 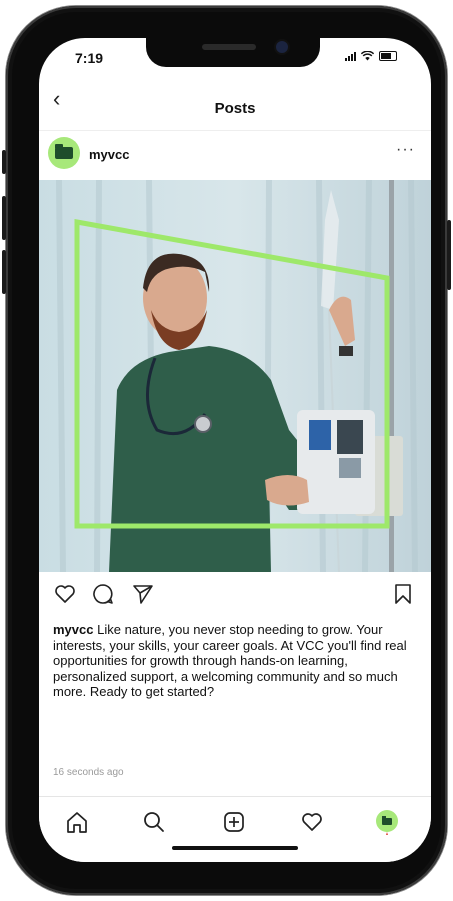 I want to click on power-button, so click(x=449, y=255).